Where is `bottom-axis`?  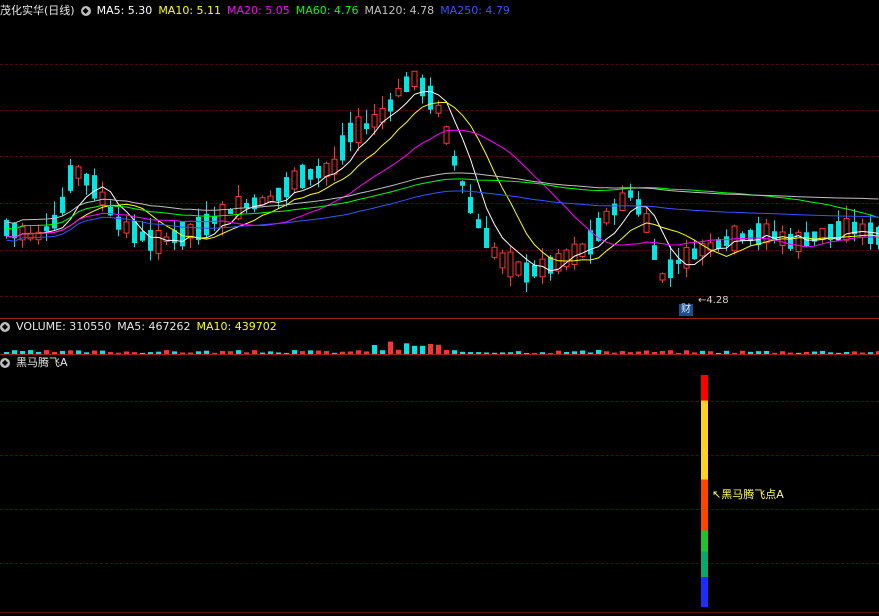 bottom-axis is located at coordinates (439, 612).